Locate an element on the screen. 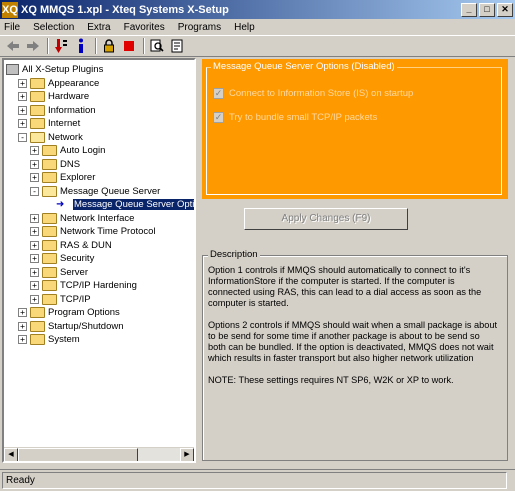  tree-item: + System is located at coordinates (49, 339).